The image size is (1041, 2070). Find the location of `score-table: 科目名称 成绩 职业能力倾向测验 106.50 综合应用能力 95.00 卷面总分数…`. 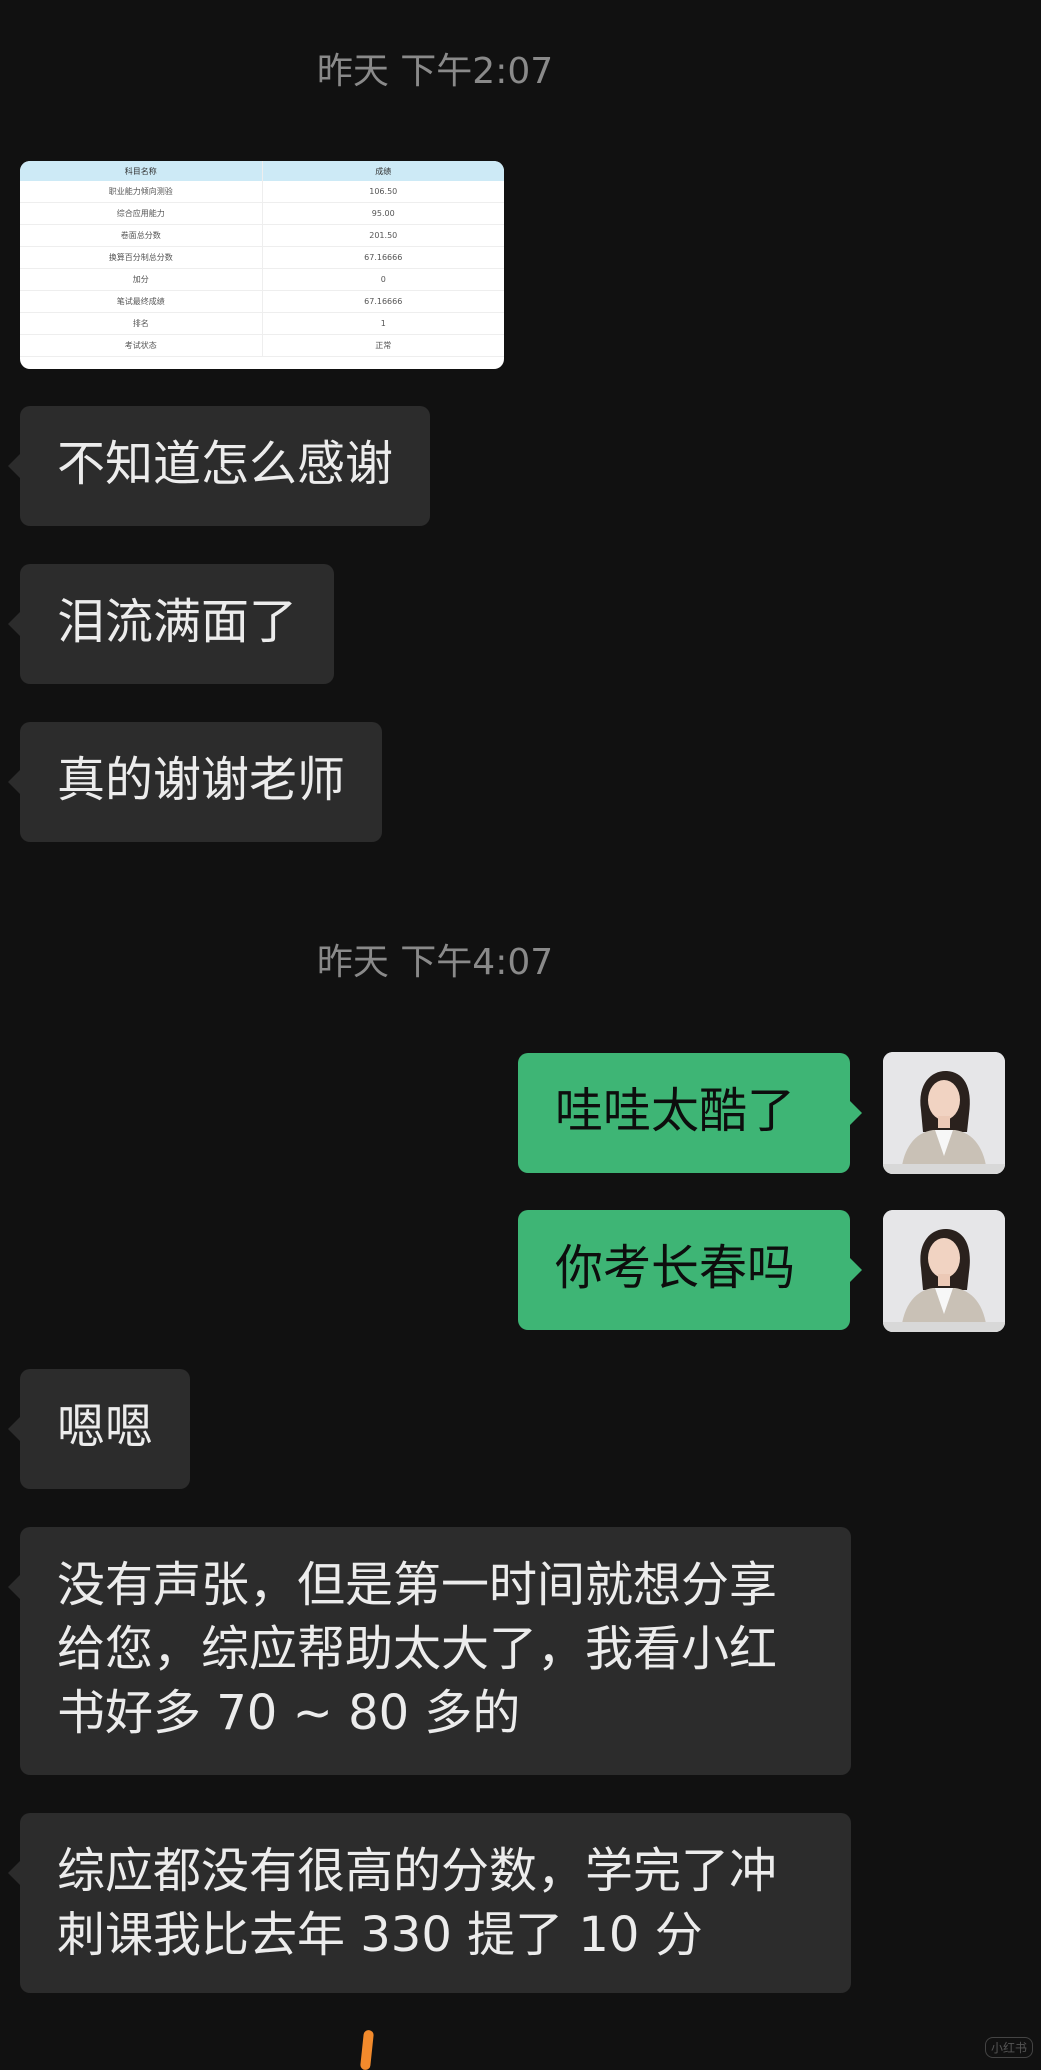

score-table: 科目名称 成绩 职业能力倾向测验 106.50 综合应用能力 95.00 卷面总分数… is located at coordinates (262, 259).